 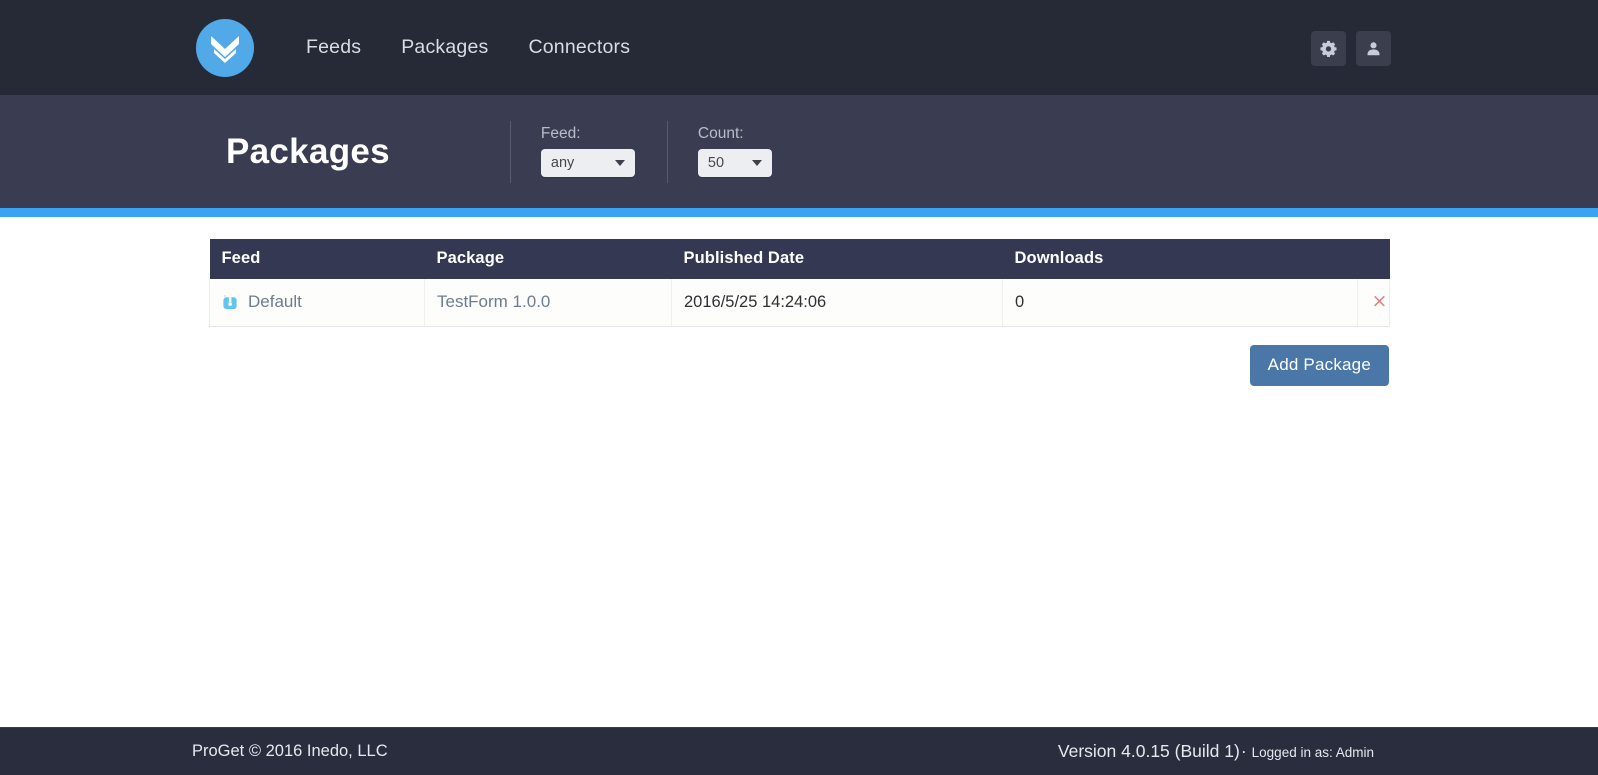 I want to click on page-subheader: Packages Feed: any Count: 50, so click(x=799, y=151).